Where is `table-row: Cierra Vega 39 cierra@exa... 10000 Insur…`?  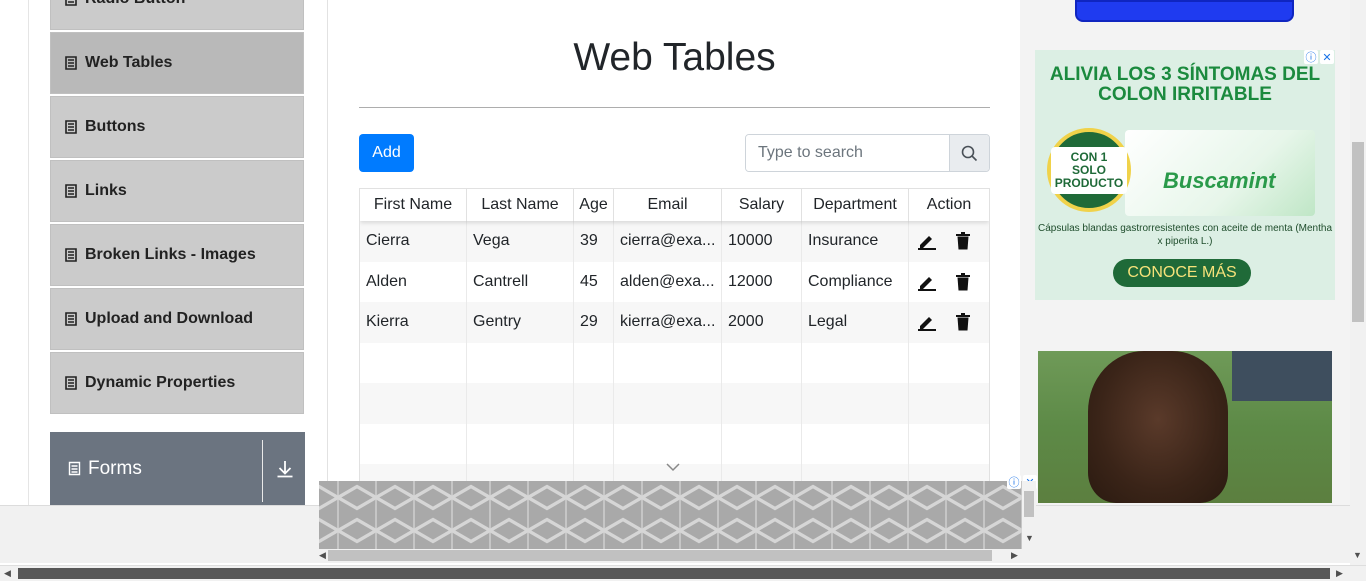 table-row: Cierra Vega 39 cierra@exa... 10000 Insur… is located at coordinates (674, 241).